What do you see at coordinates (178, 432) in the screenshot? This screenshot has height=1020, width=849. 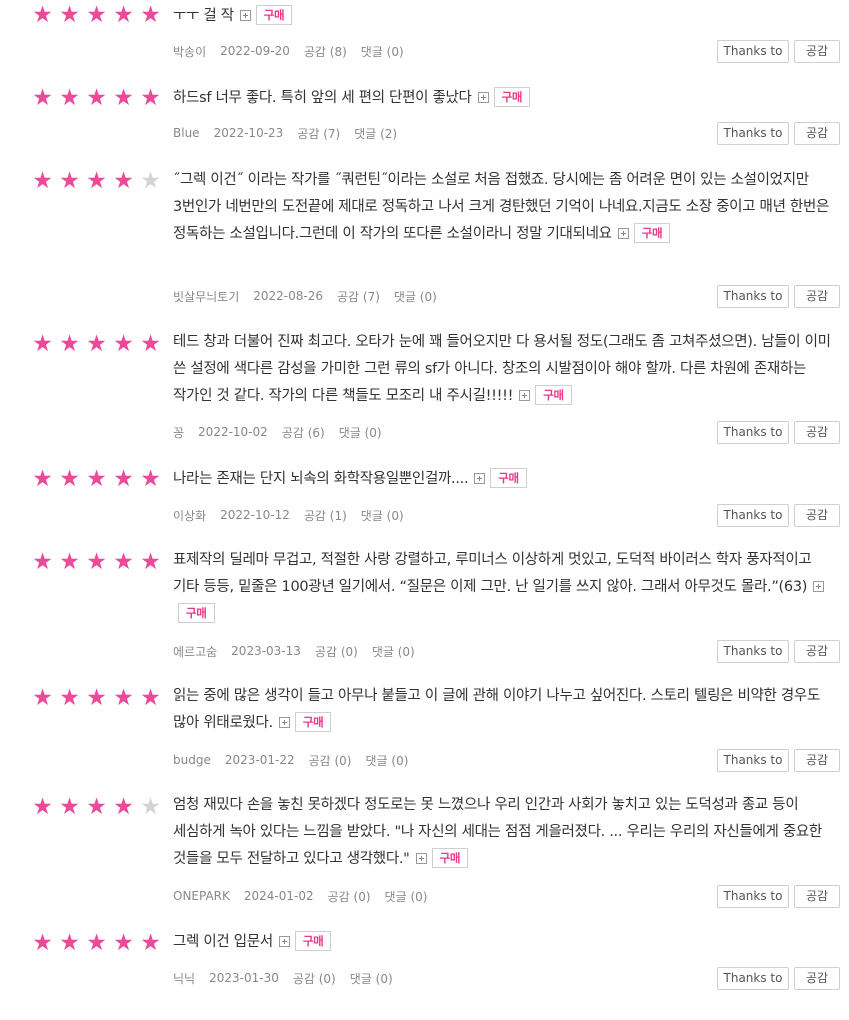 I see `review-author: 꽁` at bounding box center [178, 432].